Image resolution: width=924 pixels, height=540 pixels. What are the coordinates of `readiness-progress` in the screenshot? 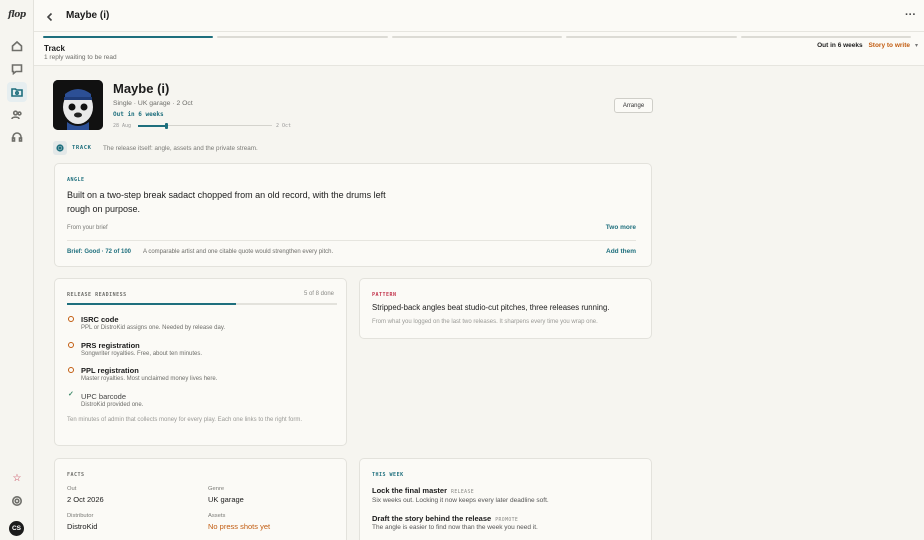 It's located at (202, 304).